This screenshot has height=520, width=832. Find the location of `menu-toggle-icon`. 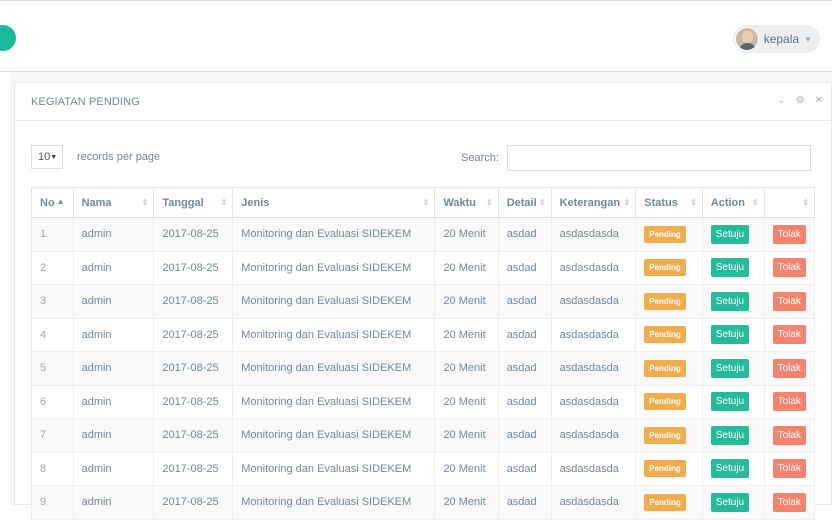

menu-toggle-icon is located at coordinates (8, 38).